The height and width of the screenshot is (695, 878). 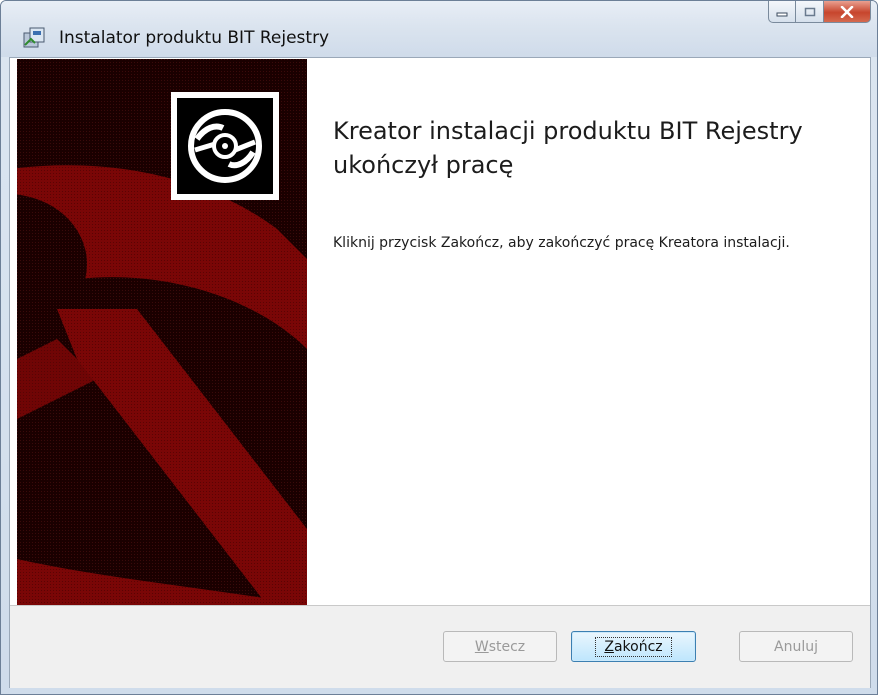 What do you see at coordinates (34, 37) in the screenshot?
I see `installer-box-icon` at bounding box center [34, 37].